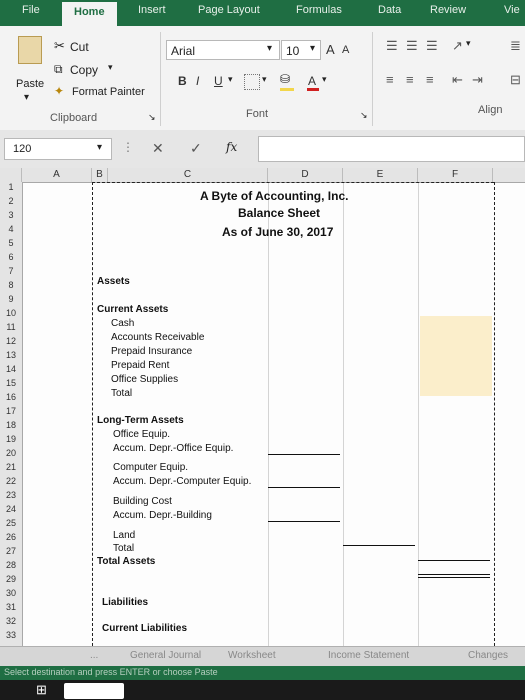 Image resolution: width=525 pixels, height=700 pixels. Describe the element at coordinates (11, 551) in the screenshot. I see `row-header: 27` at that location.